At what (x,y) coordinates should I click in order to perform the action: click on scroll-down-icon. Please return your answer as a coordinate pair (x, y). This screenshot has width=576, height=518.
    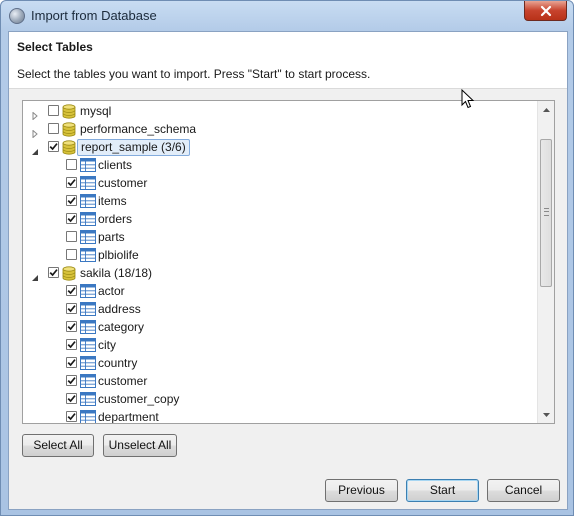
    Looking at the image, I should click on (546, 414).